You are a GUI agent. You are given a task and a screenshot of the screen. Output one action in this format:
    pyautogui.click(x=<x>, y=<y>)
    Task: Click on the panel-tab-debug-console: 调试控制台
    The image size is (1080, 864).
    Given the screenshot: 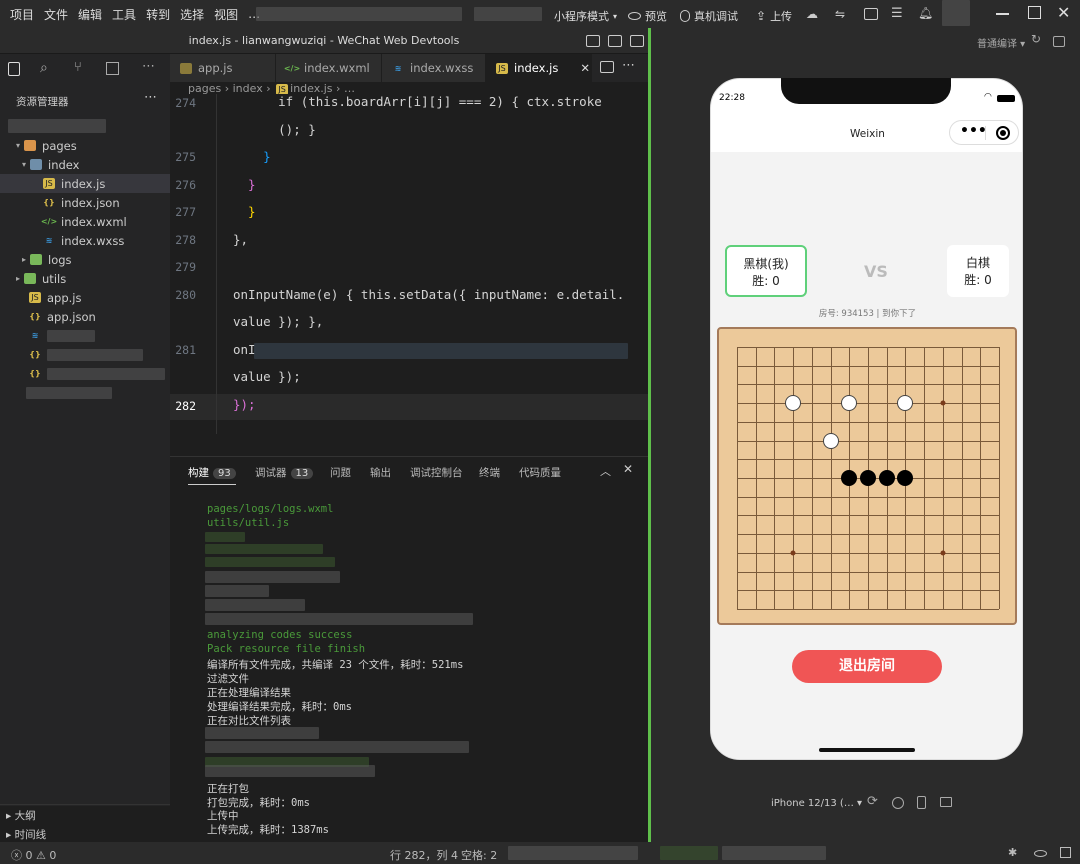 What is the action you would take?
    pyautogui.click(x=436, y=472)
    